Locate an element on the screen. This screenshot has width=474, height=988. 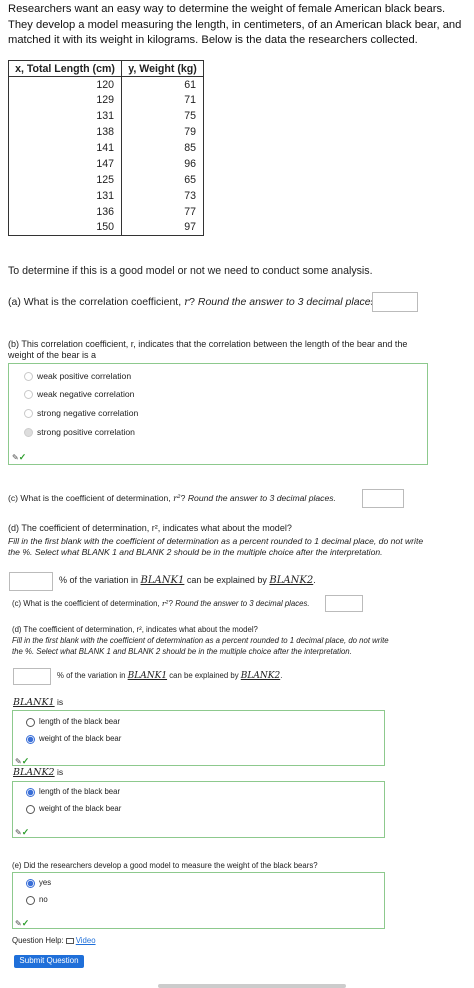
option-strong-negative: strong negative correlation is located at coordinates (81, 413).